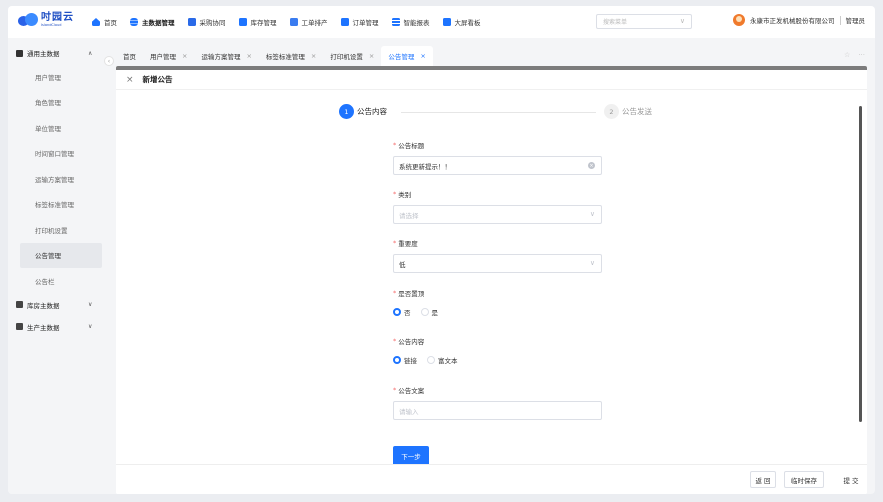 This screenshot has height=502, width=883. I want to click on scrollbar, so click(860, 264).